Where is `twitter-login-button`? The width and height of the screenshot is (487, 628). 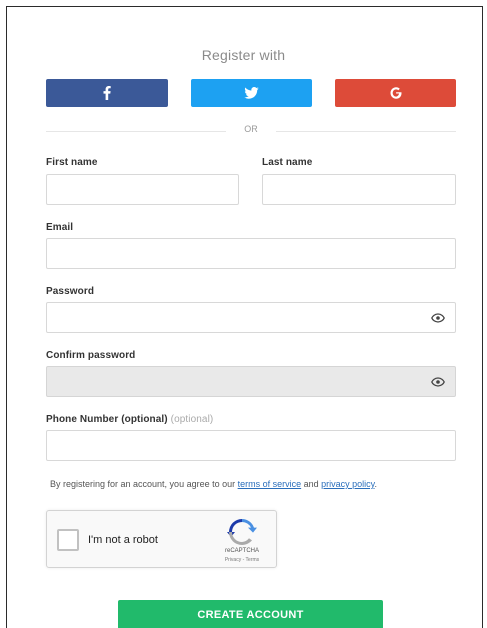 twitter-login-button is located at coordinates (251, 93).